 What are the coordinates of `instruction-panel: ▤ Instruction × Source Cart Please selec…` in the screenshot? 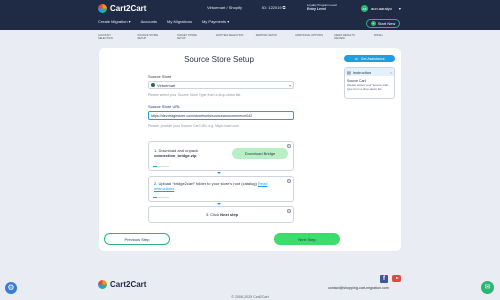 It's located at (369, 83).